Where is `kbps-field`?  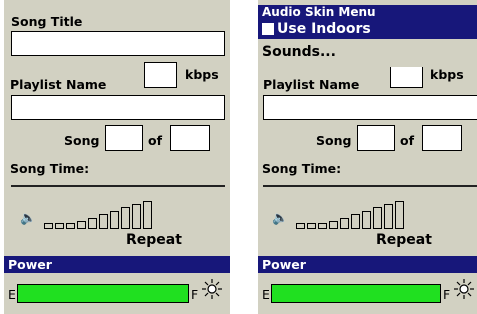
kbps-field is located at coordinates (160, 75).